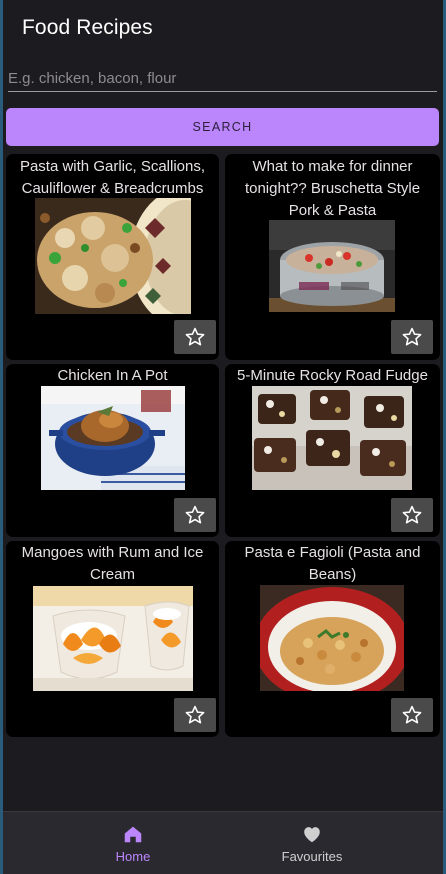 The image size is (446, 874). Describe the element at coordinates (312, 856) in the screenshot. I see `nav-label-favourites: Favourites` at that location.